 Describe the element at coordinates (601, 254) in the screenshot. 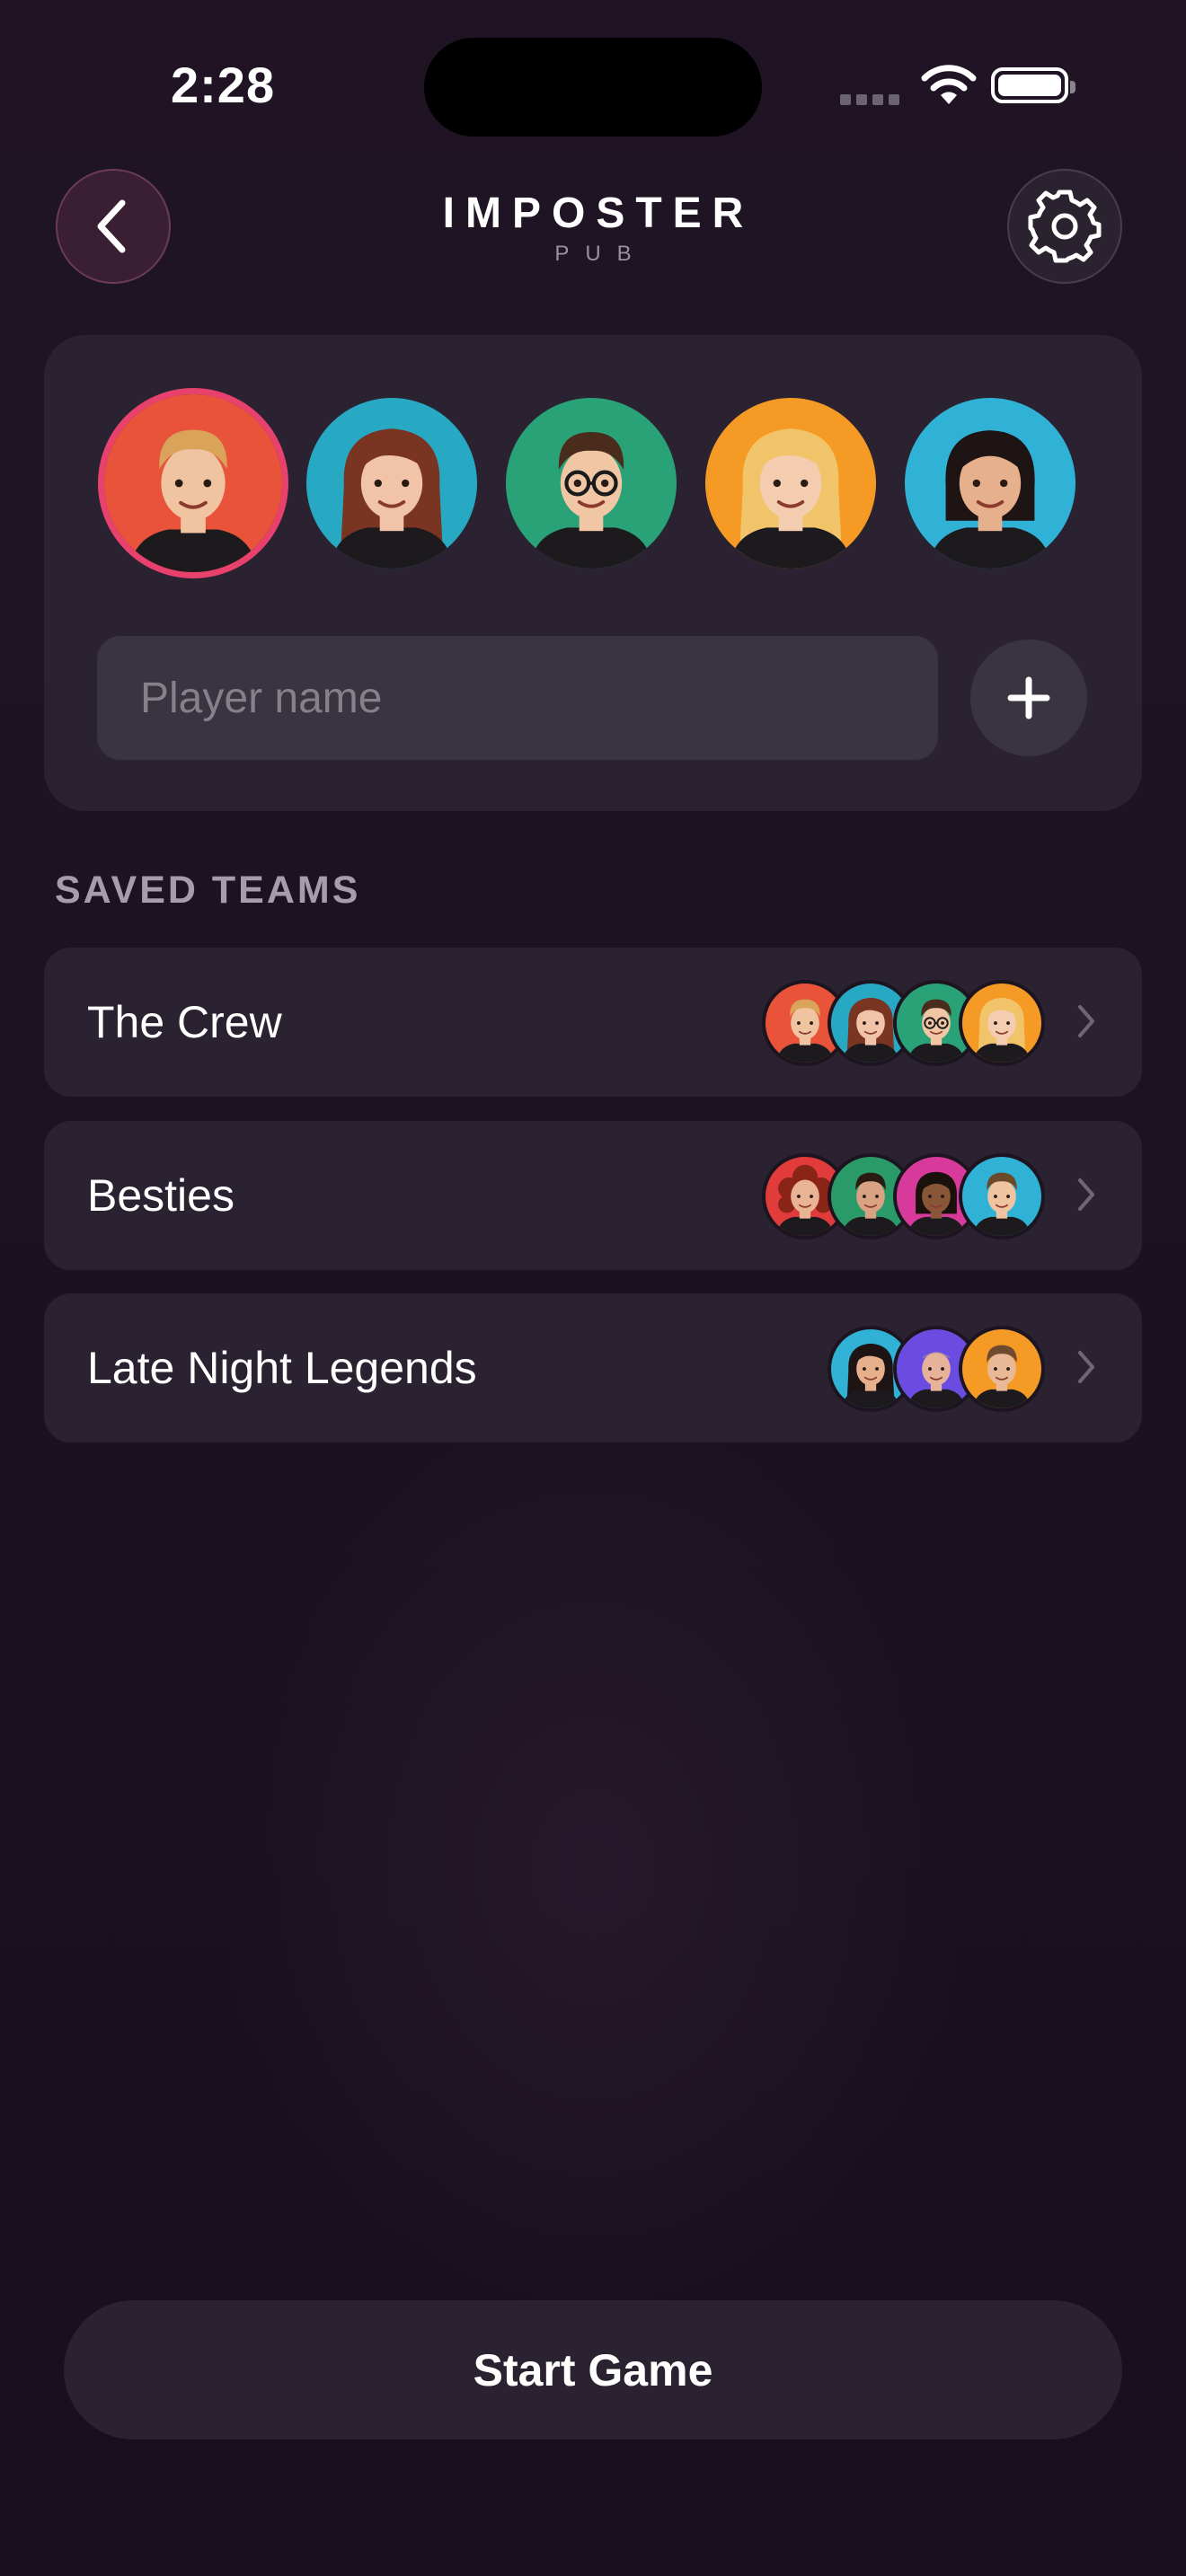

I see `app-subtitle: PUB` at that location.